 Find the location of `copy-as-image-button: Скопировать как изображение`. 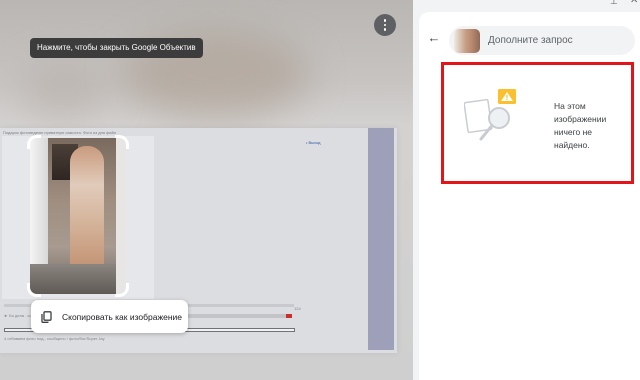

copy-as-image-button: Скопировать как изображение is located at coordinates (109, 316).